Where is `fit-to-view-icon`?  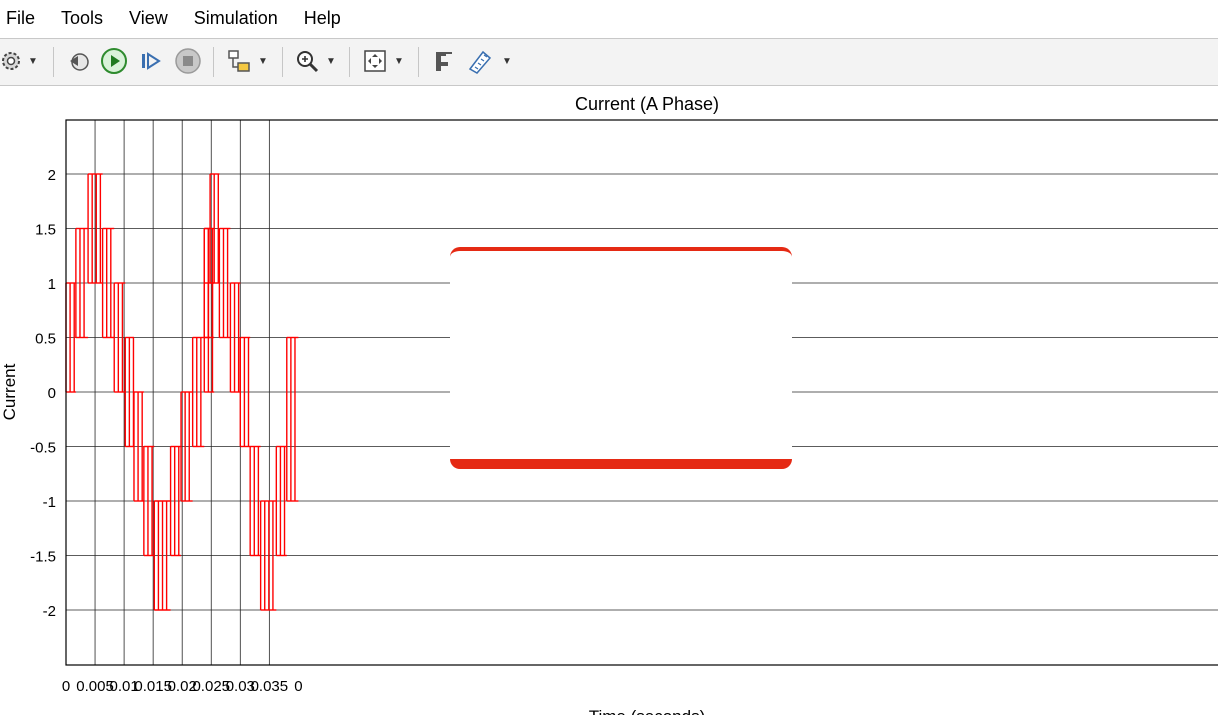 fit-to-view-icon is located at coordinates (375, 61).